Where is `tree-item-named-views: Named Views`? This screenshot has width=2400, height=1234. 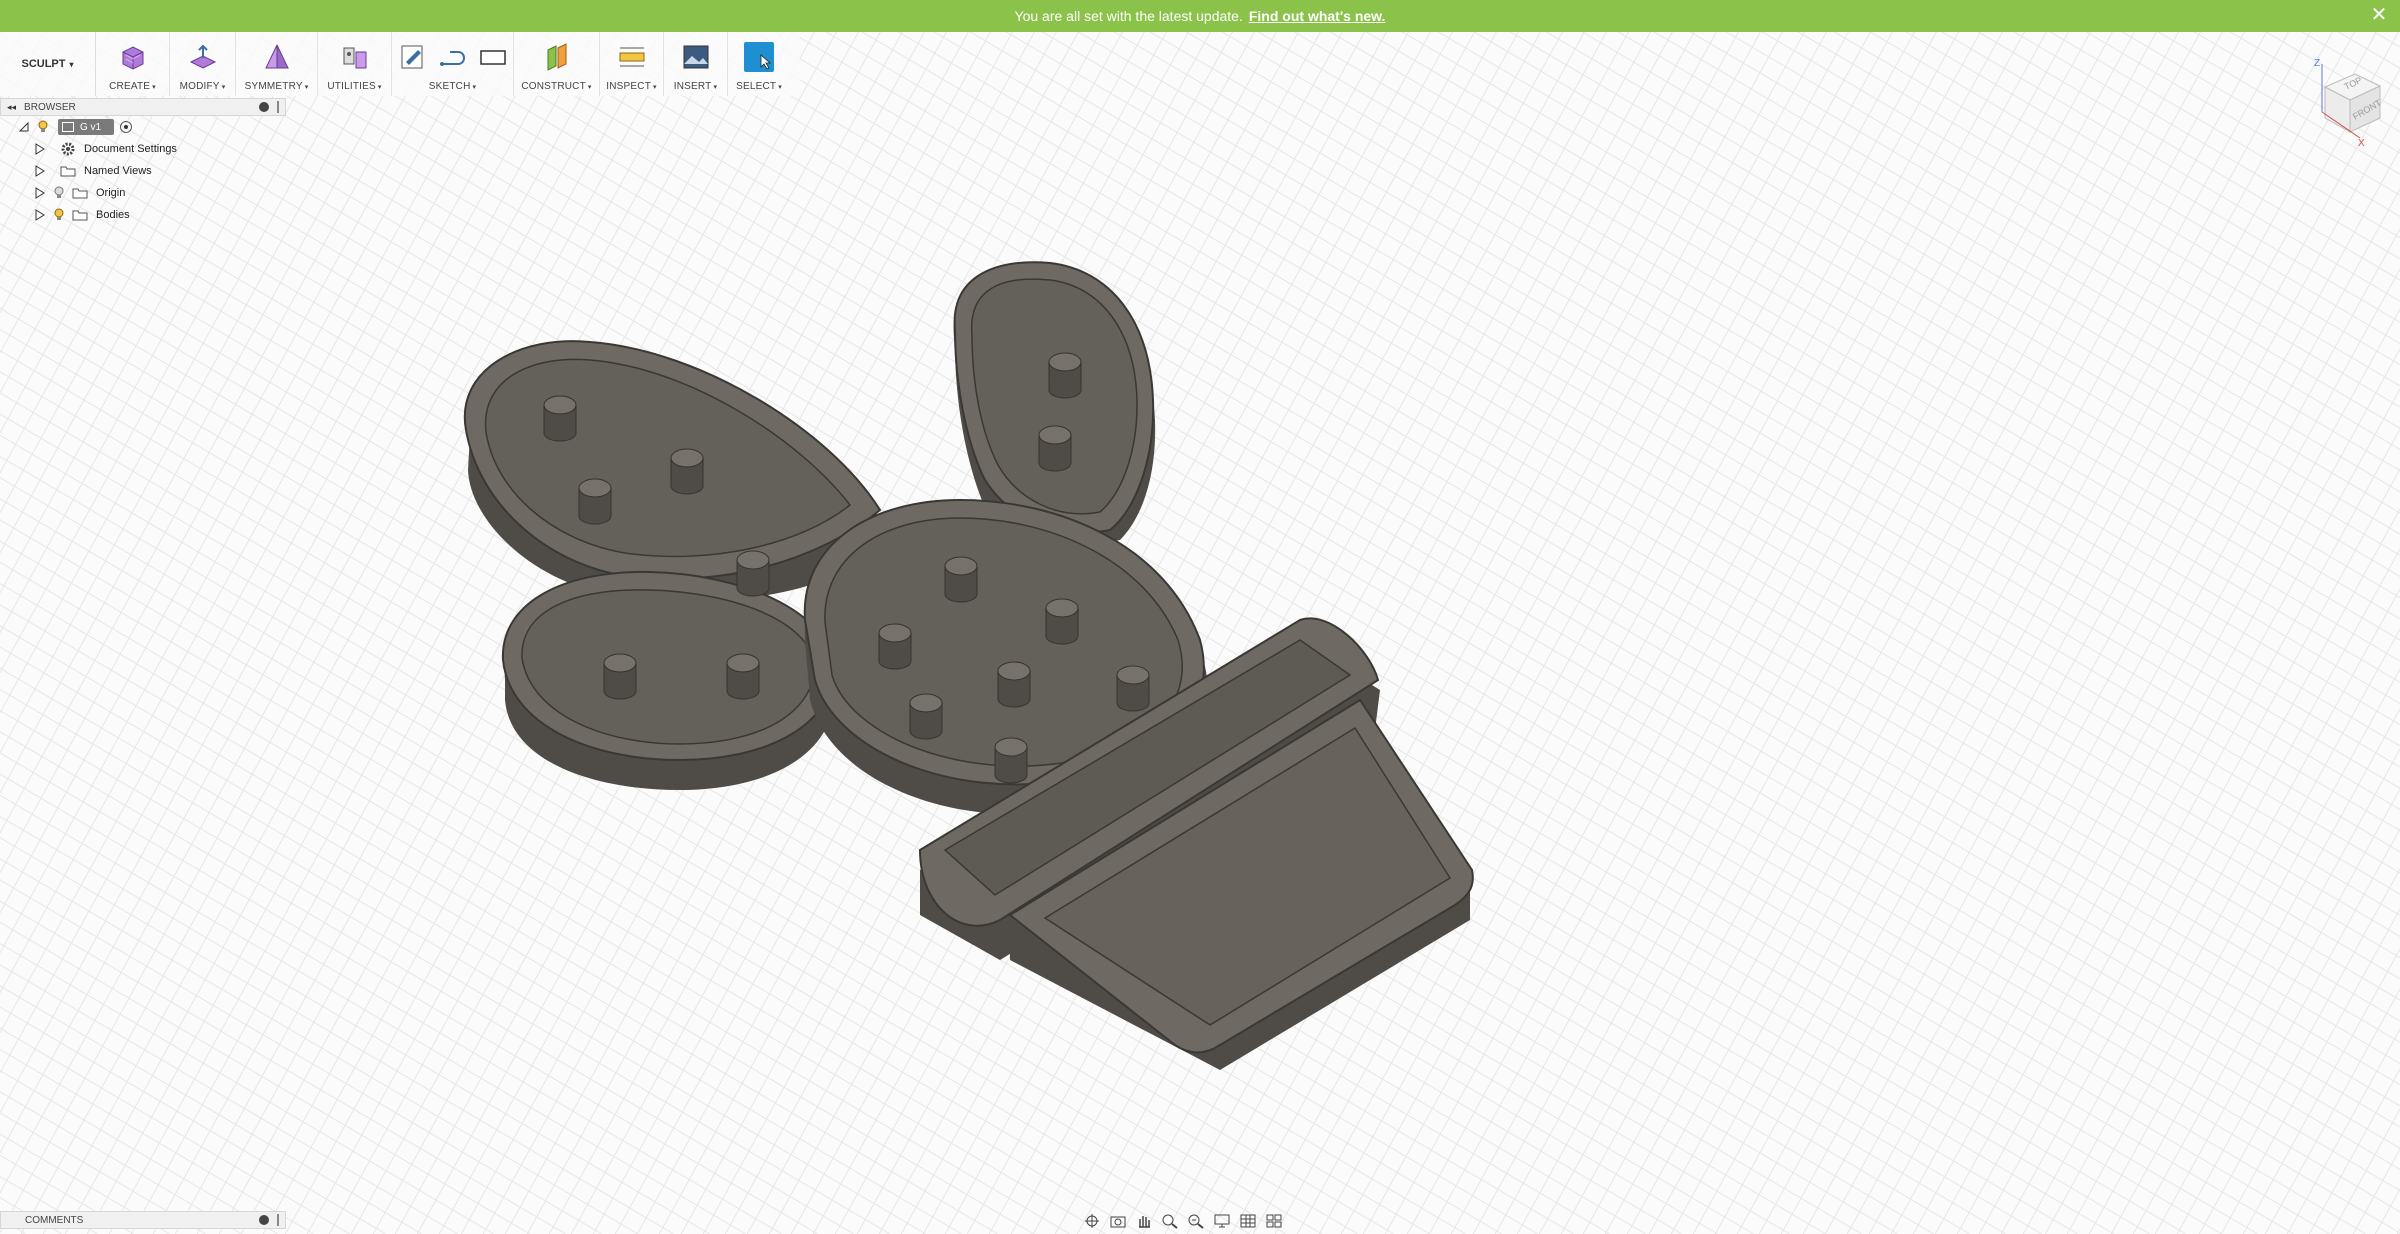
tree-item-named-views: Named Views is located at coordinates (143, 171).